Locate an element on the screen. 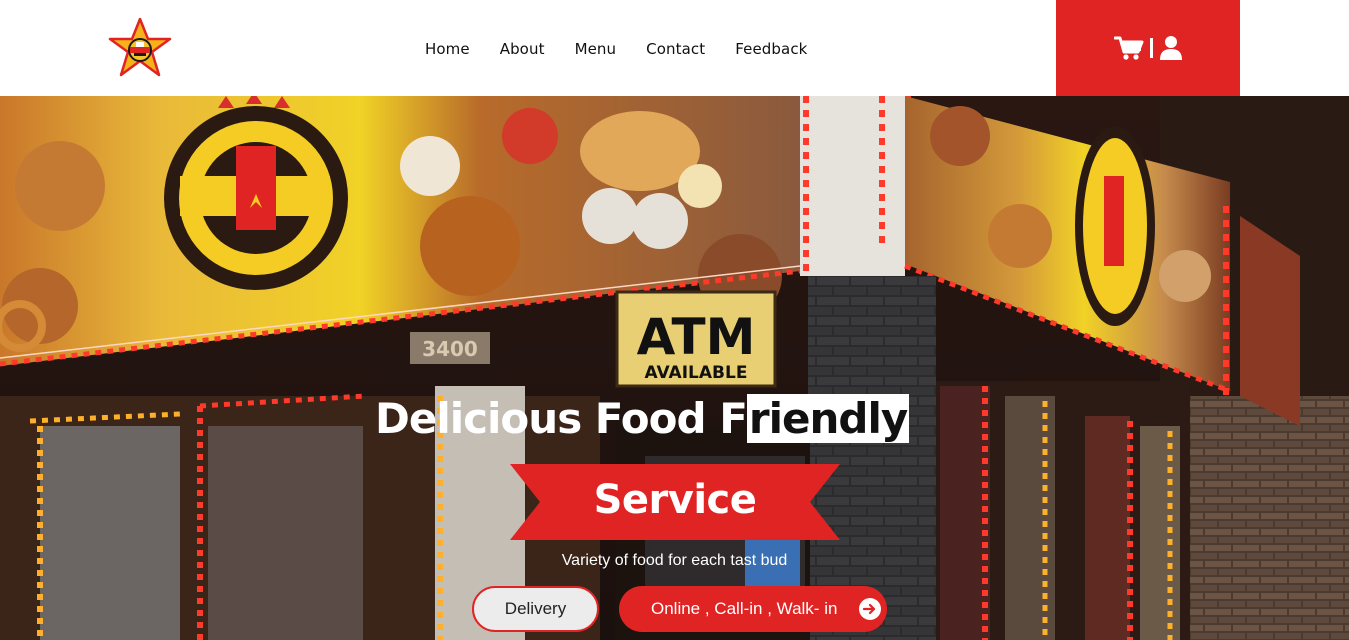 The height and width of the screenshot is (640, 1349). nav-contact-link: Contact is located at coordinates (675, 49).